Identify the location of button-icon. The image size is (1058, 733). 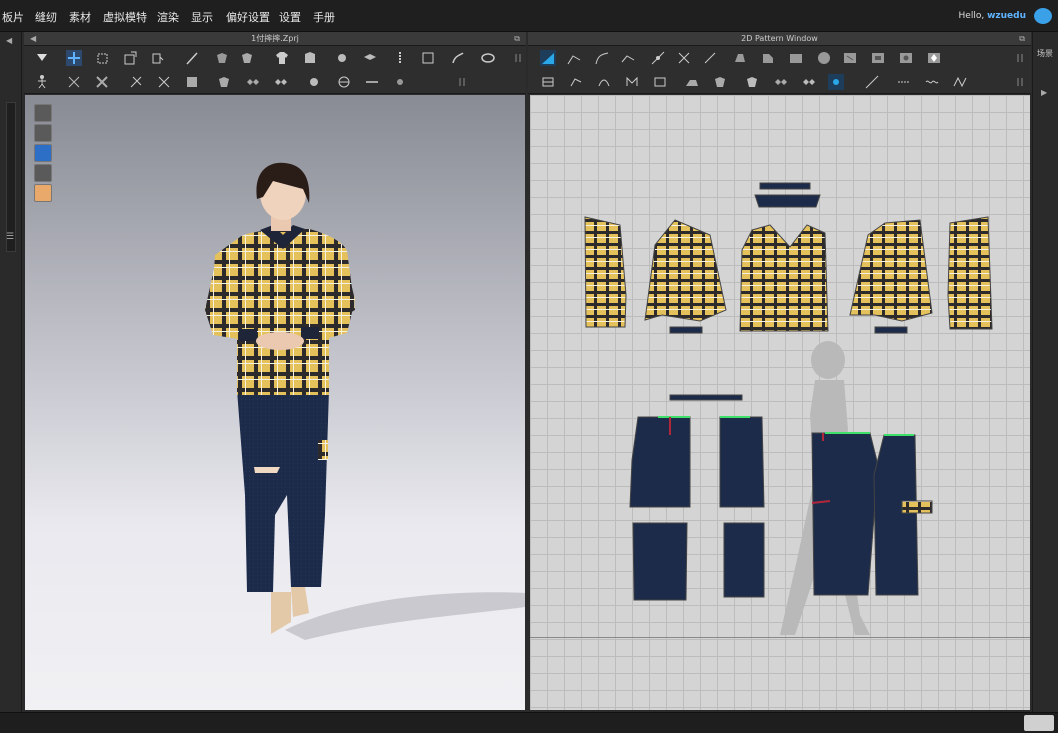
(428, 58).